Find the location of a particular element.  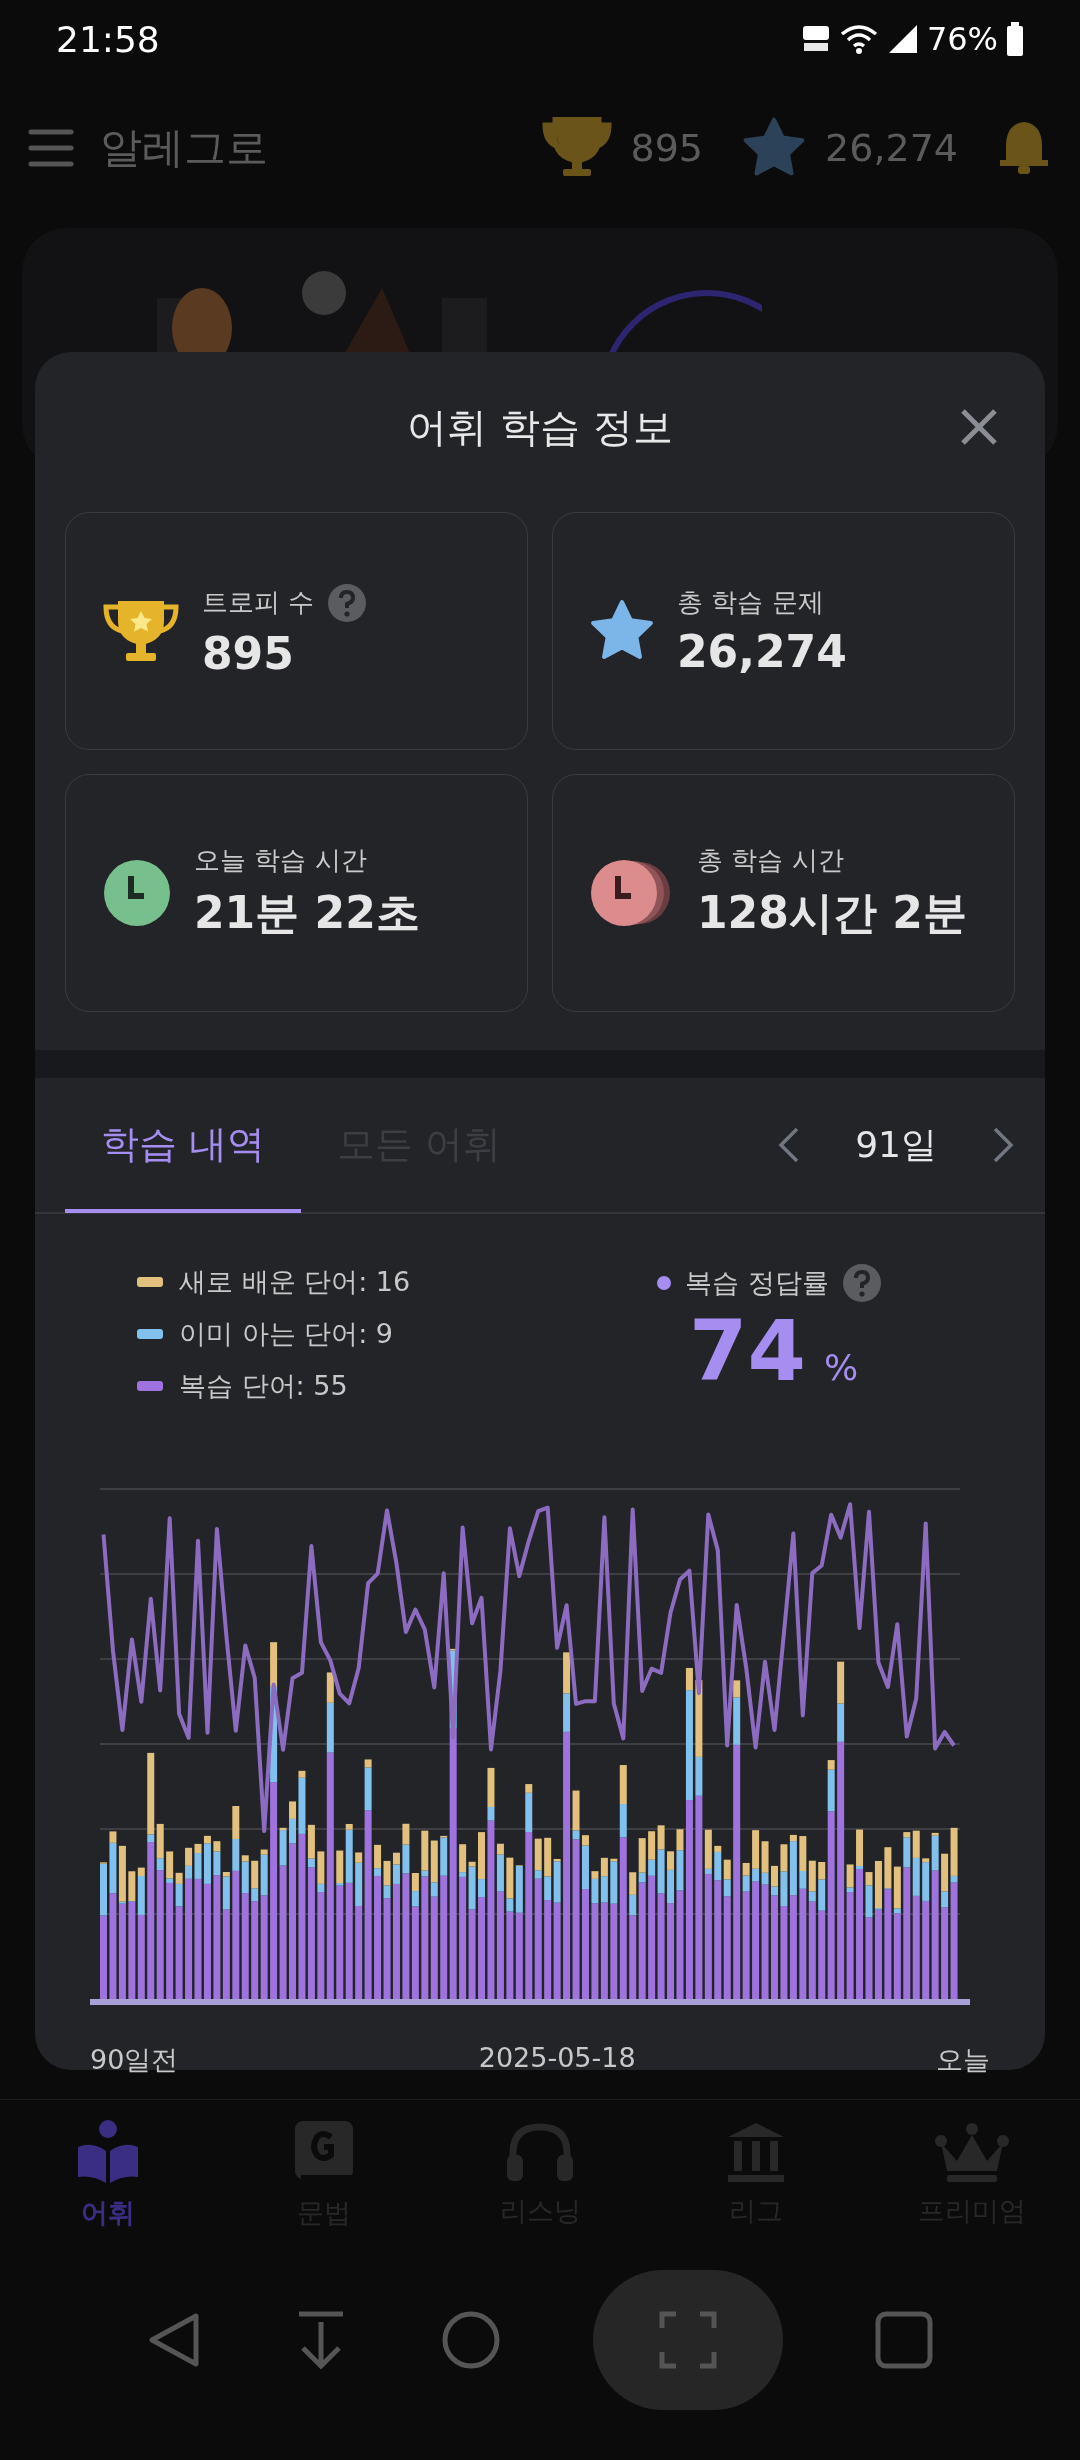

headphones-icon is located at coordinates (540, 2152).